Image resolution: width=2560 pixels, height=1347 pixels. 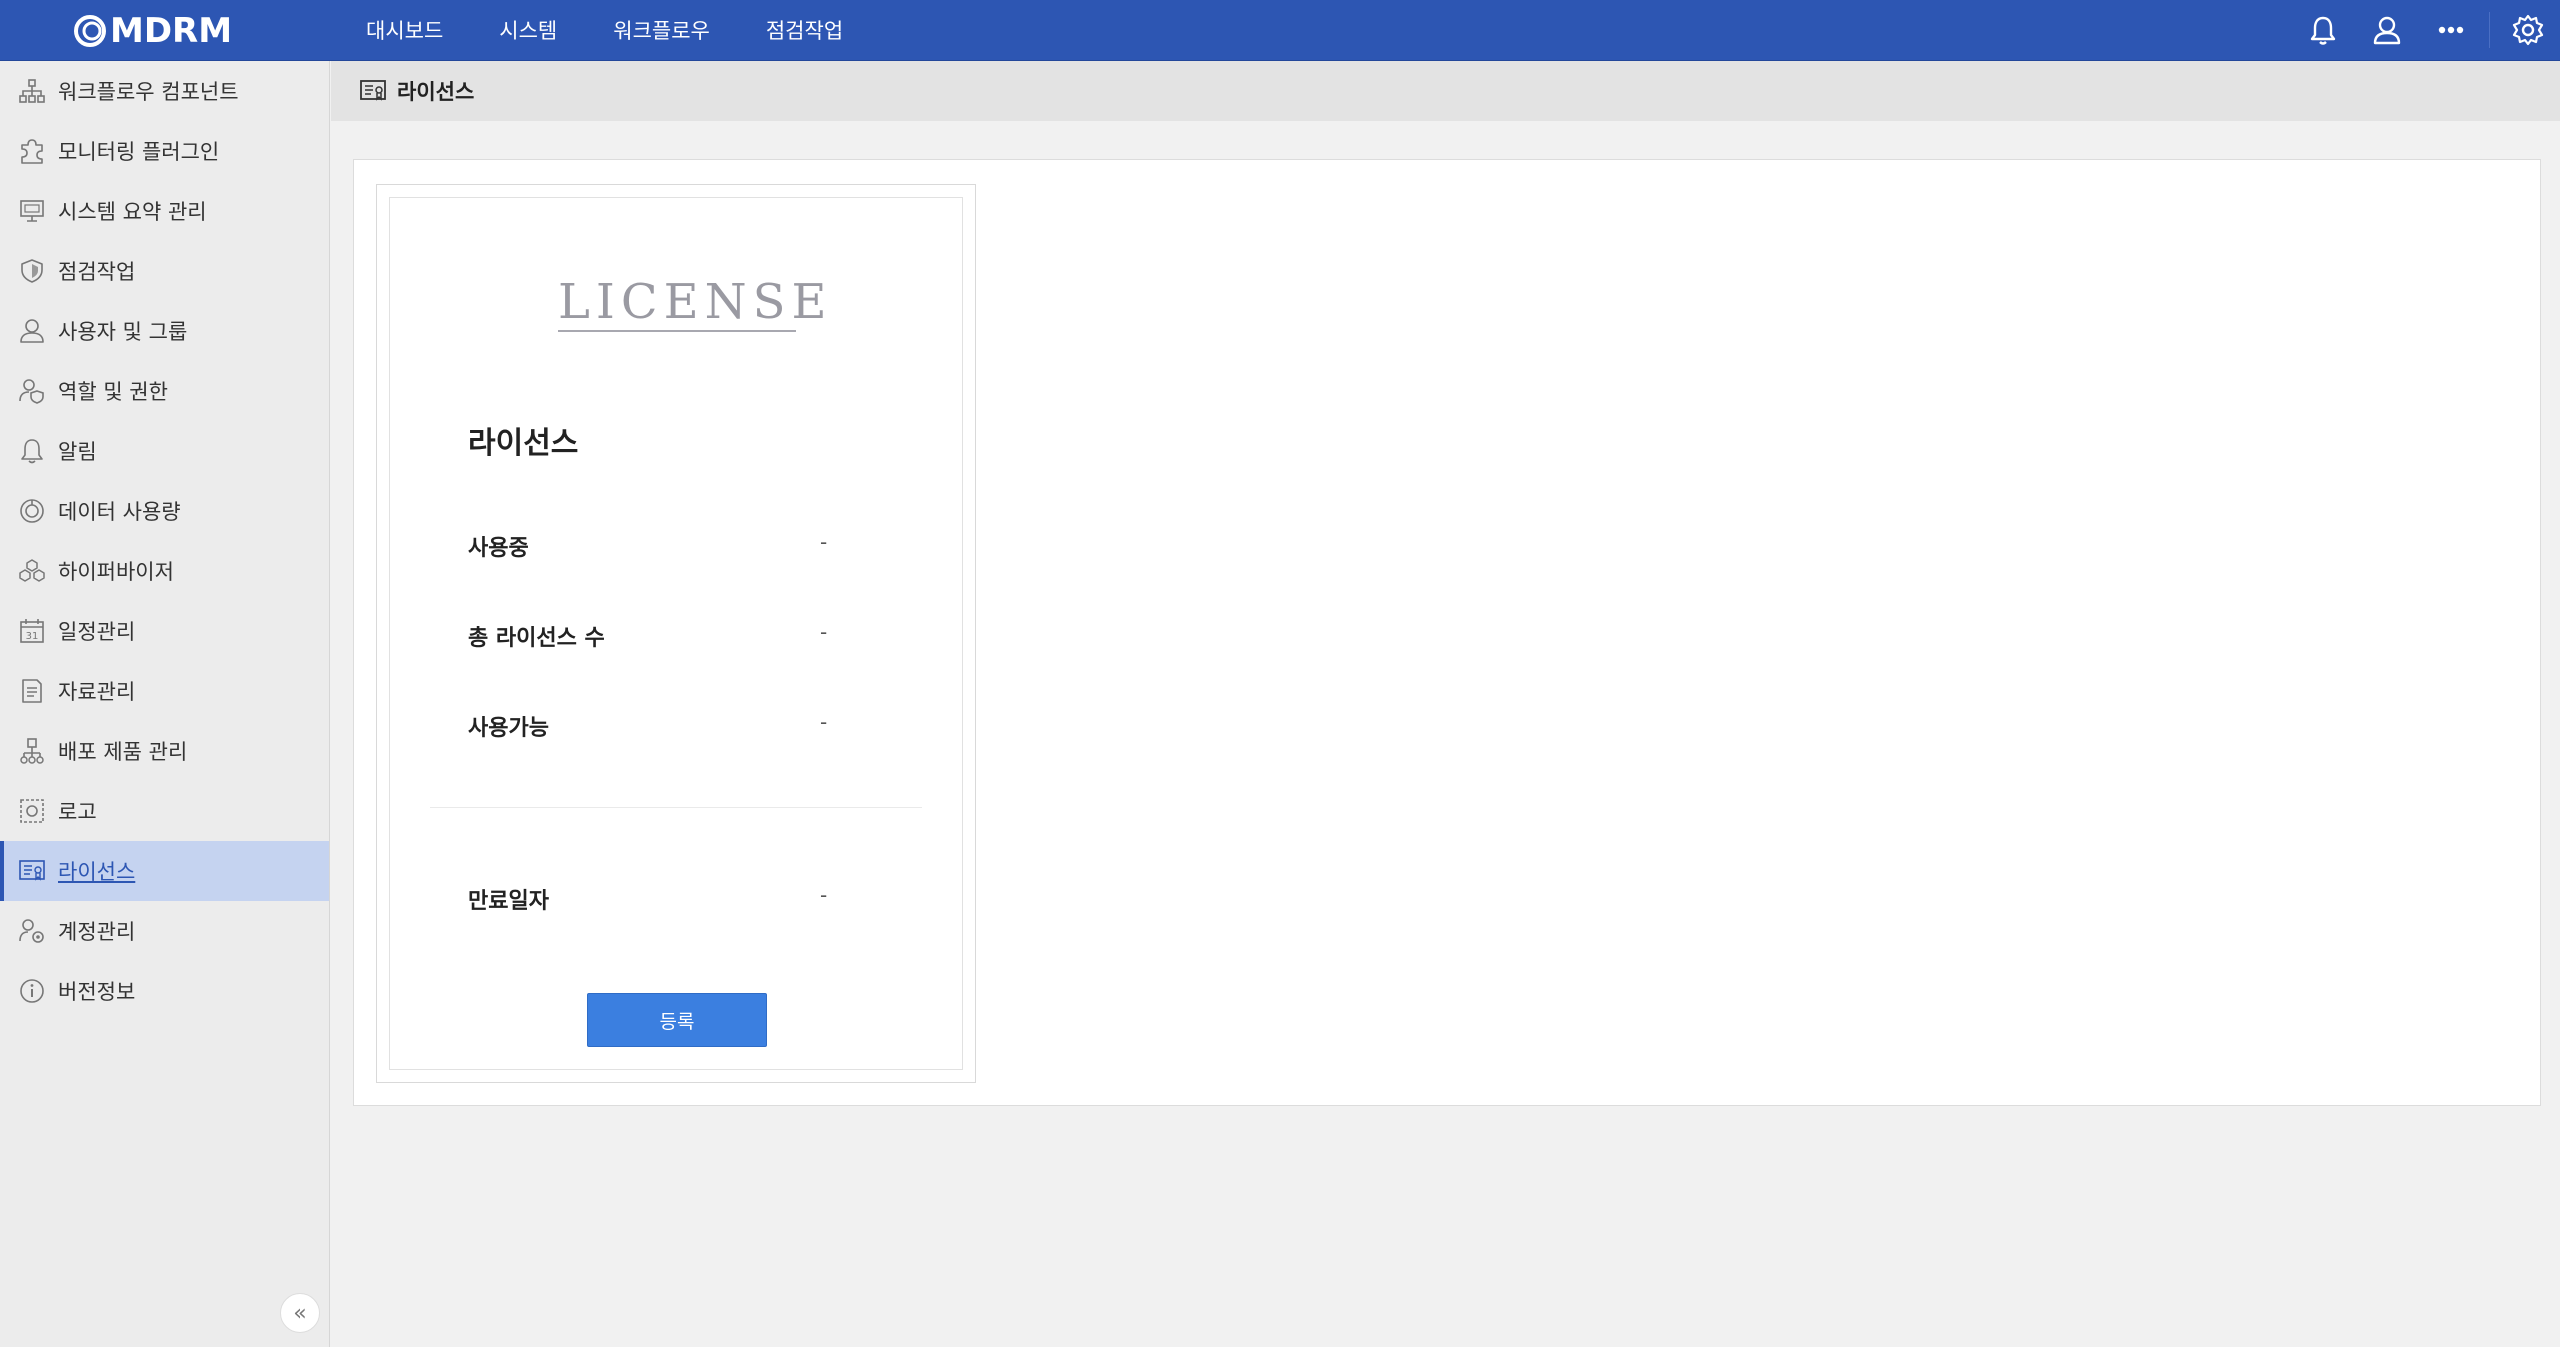 What do you see at coordinates (148, 92) in the screenshot?
I see `sidebar-item-label: 워크플로우 컴포넌트` at bounding box center [148, 92].